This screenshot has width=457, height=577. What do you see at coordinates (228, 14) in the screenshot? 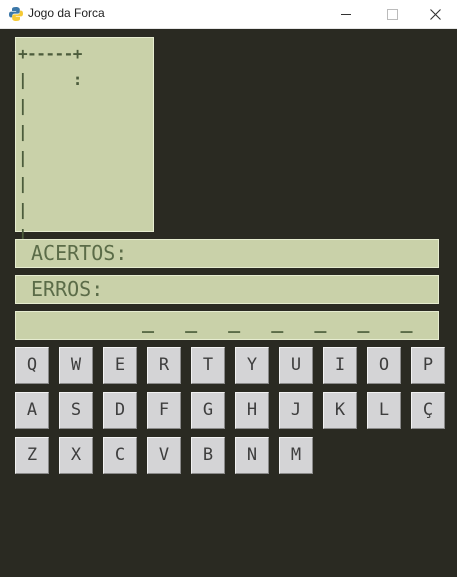
I see `title-bar: Jogo da Forca` at bounding box center [228, 14].